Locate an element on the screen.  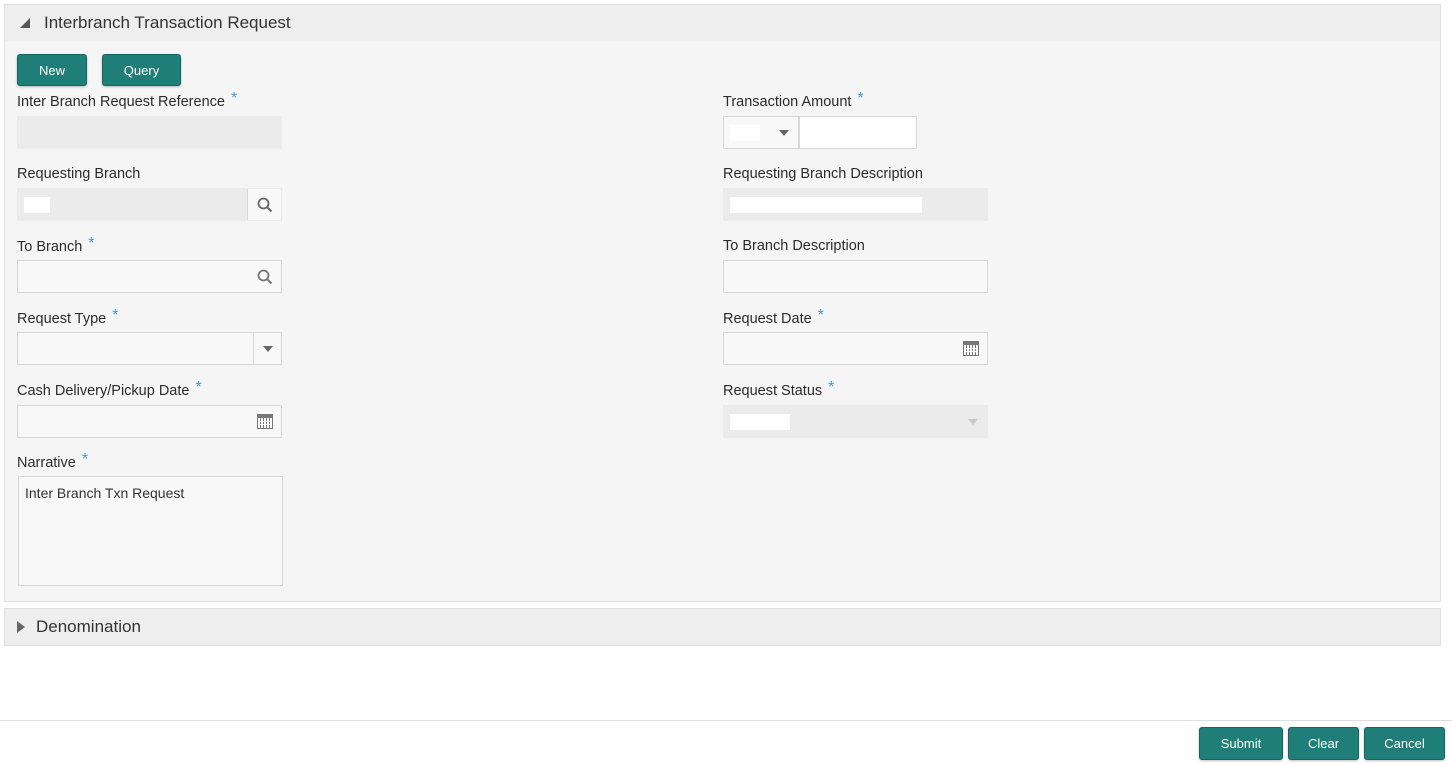
currency-select is located at coordinates (761, 132).